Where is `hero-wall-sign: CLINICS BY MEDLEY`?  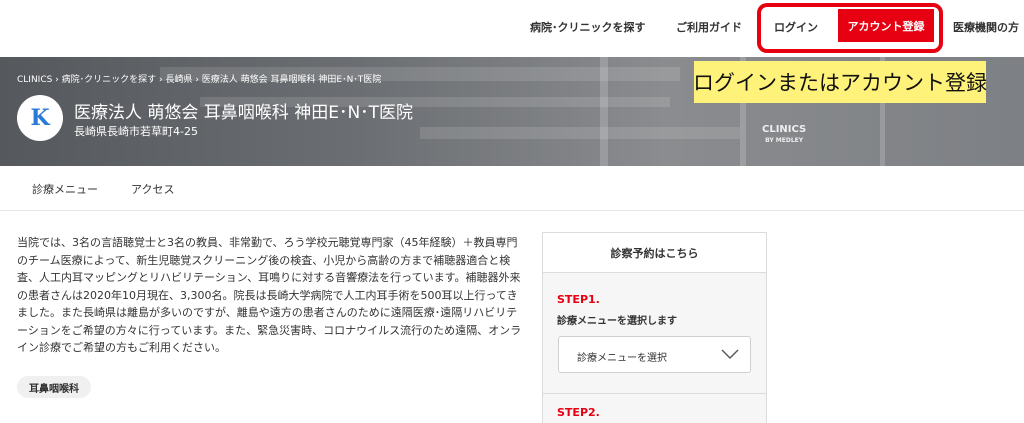
hero-wall-sign: CLINICS BY MEDLEY is located at coordinates (784, 135).